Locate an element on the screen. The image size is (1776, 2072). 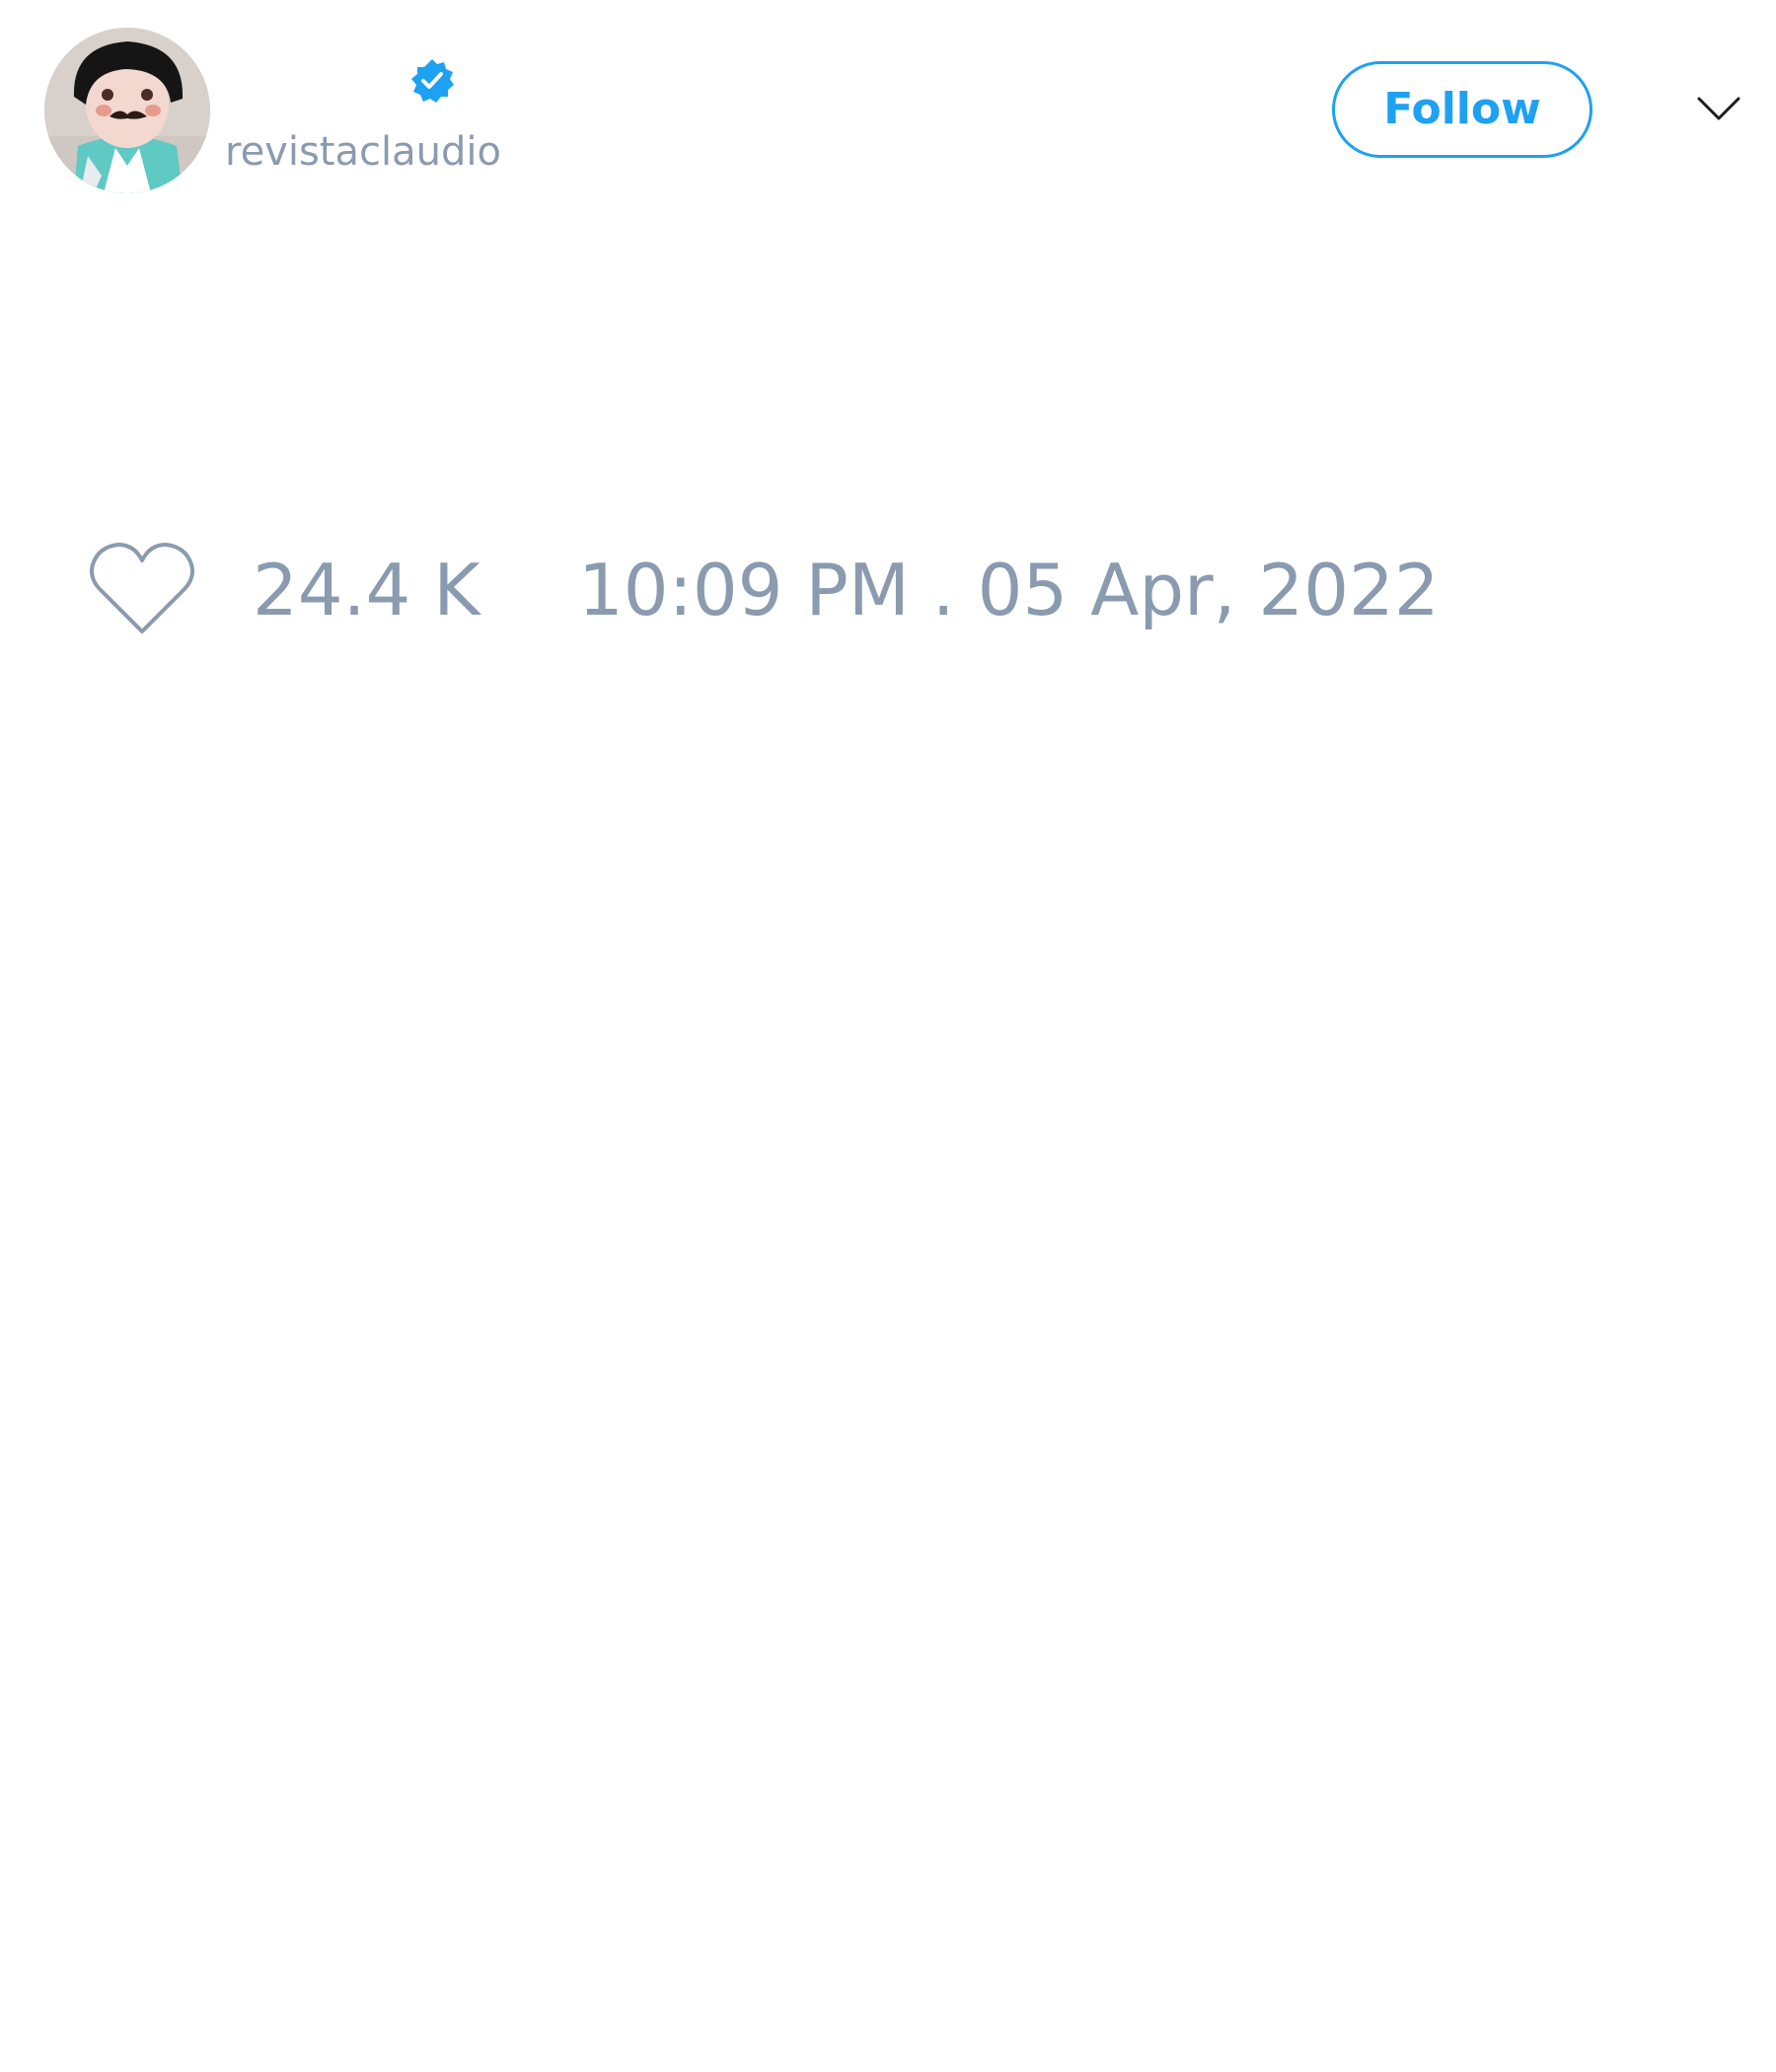
tweet-timestamp: 10:09 PM . 05 Apr, 2022 is located at coordinates (1009, 590).